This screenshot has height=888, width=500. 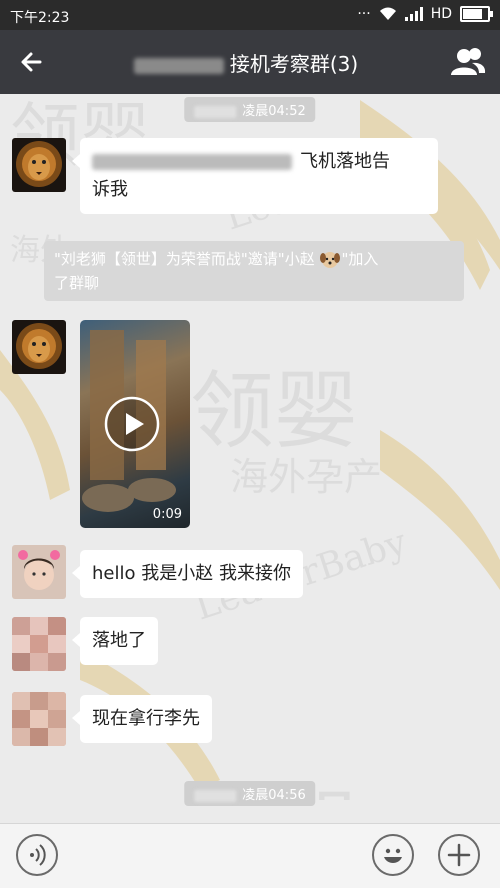 I want to click on status-icons: ··· HD, so click(x=425, y=14).